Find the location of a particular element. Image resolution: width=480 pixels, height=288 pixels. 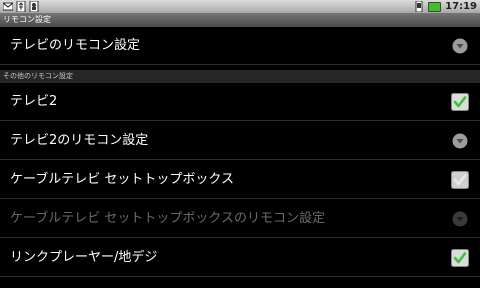

row-label: テレビ2のリモコン設定 is located at coordinates (79, 140).